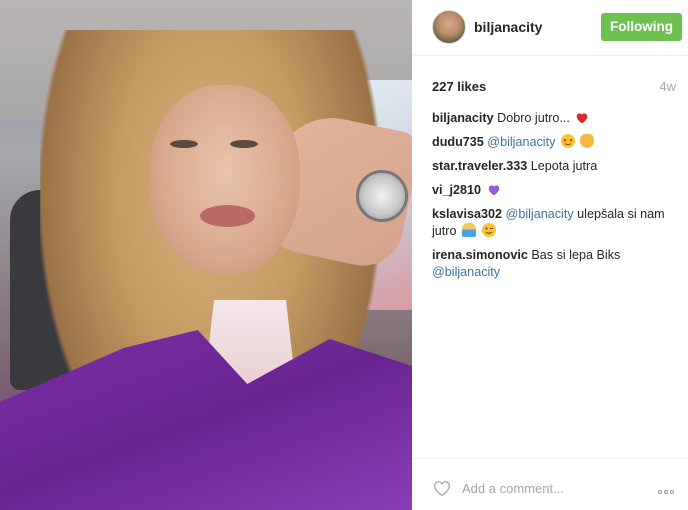 Image resolution: width=688 pixels, height=510 pixels. Describe the element at coordinates (382, 196) in the screenshot. I see `wristwatch` at that location.